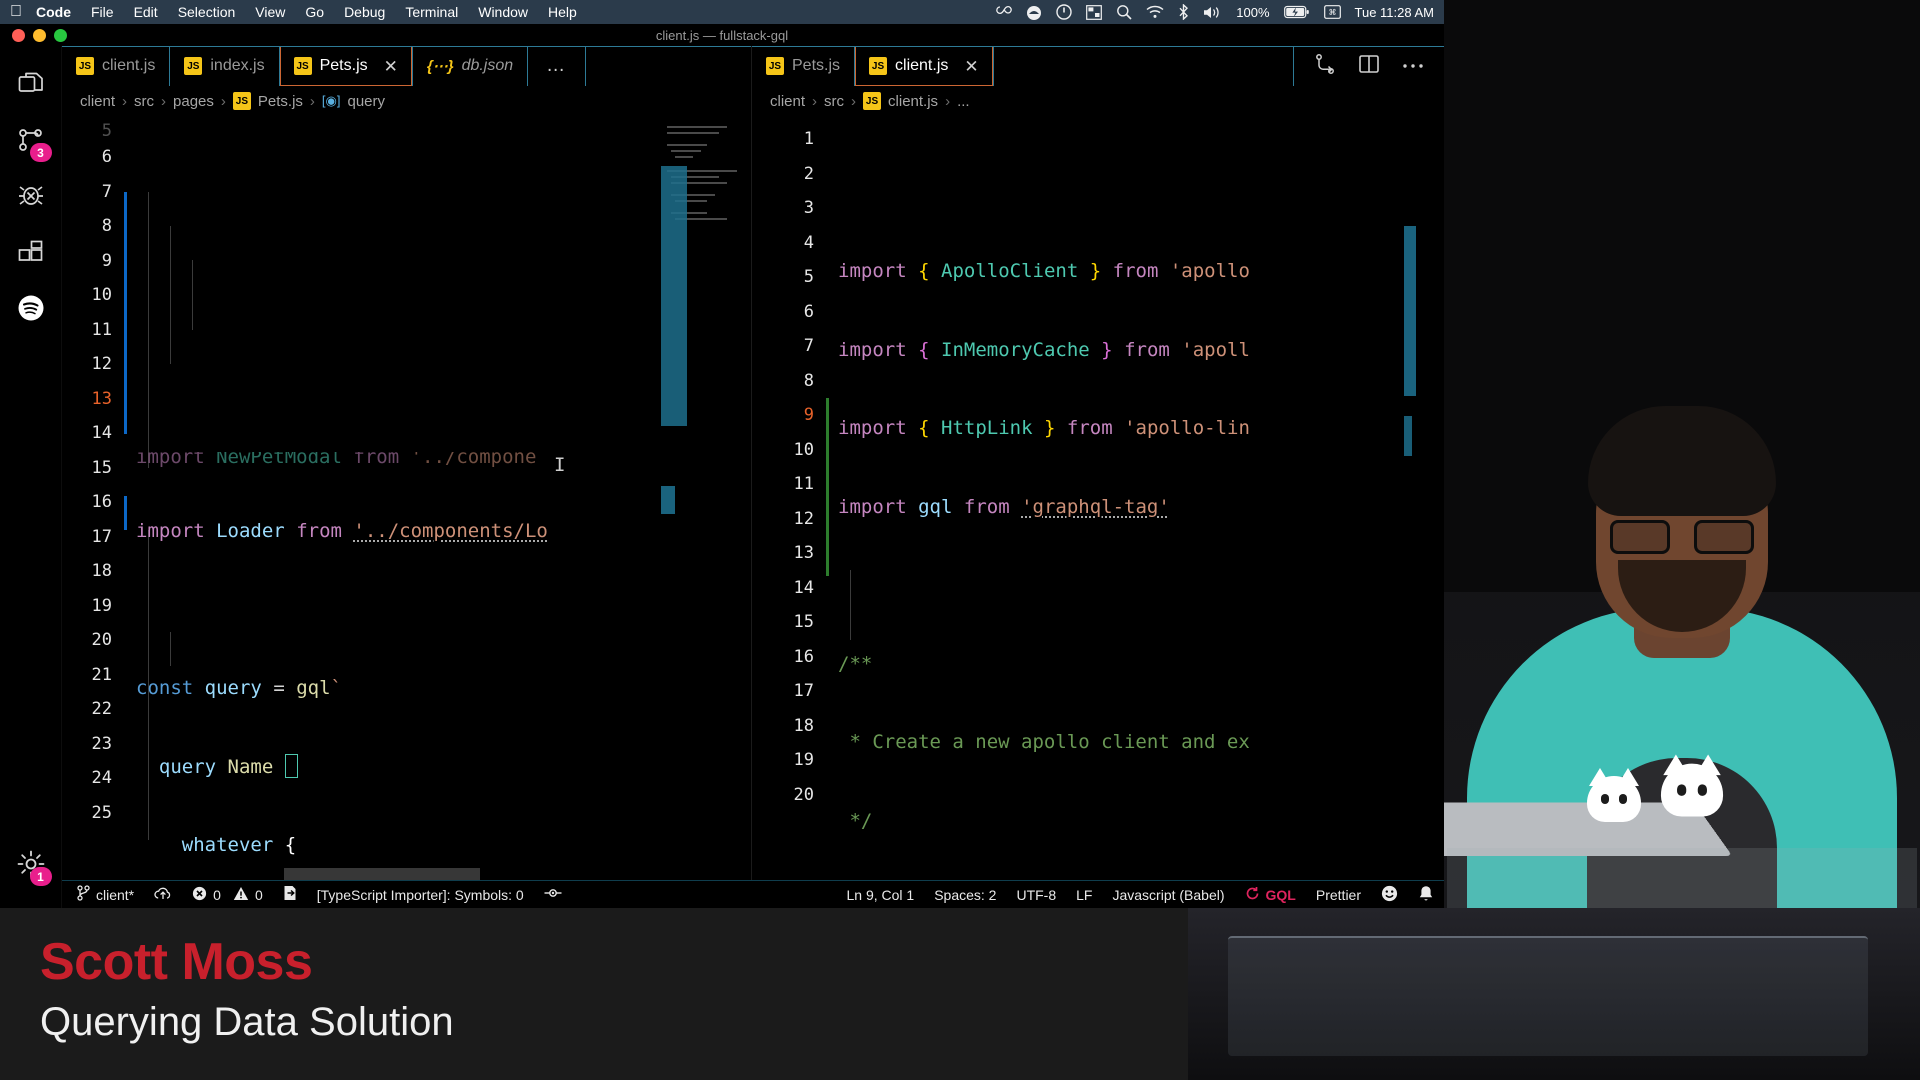 This screenshot has width=1920, height=1080. I want to click on menu-debug: Debug, so click(364, 12).